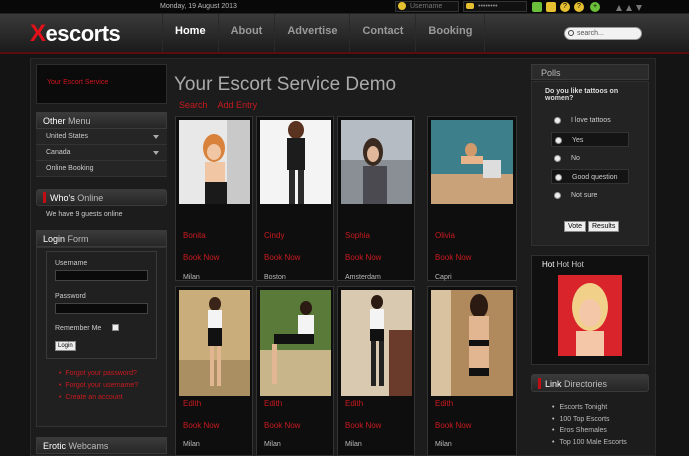 This screenshot has width=689, height=456. I want to click on escort-name: Sophia, so click(357, 235).